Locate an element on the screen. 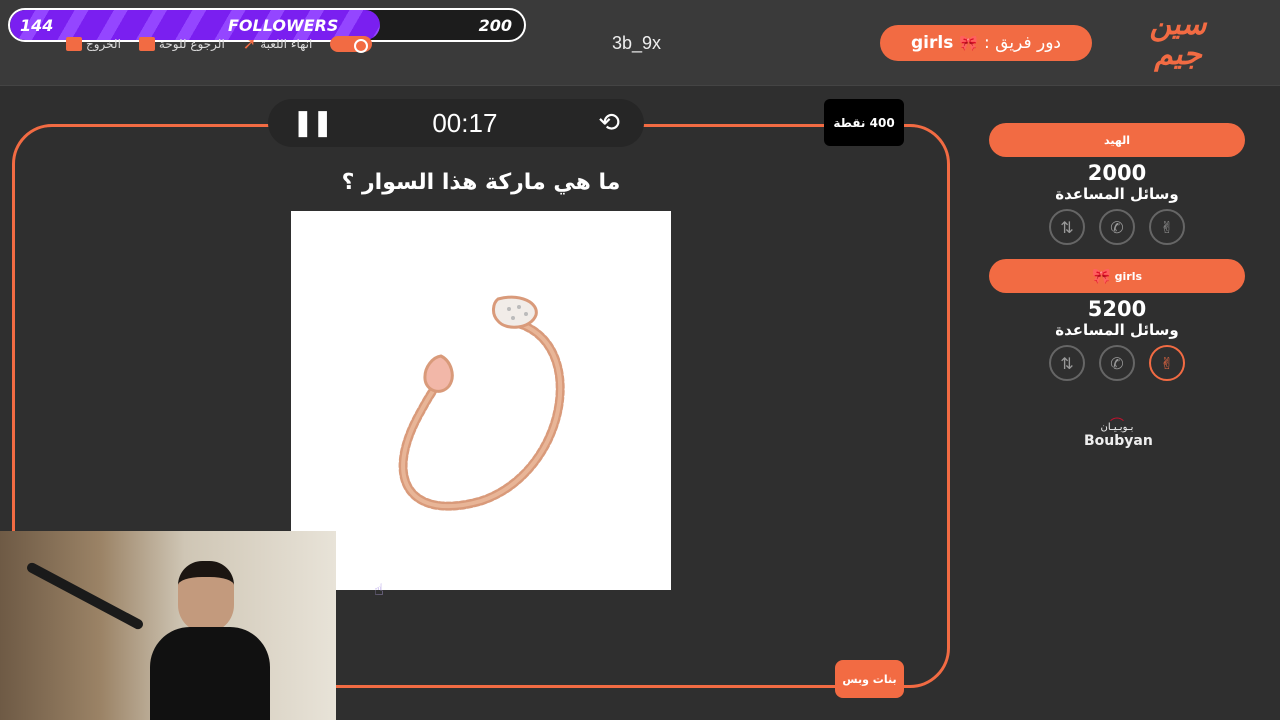  microphone-arm is located at coordinates (85, 596).